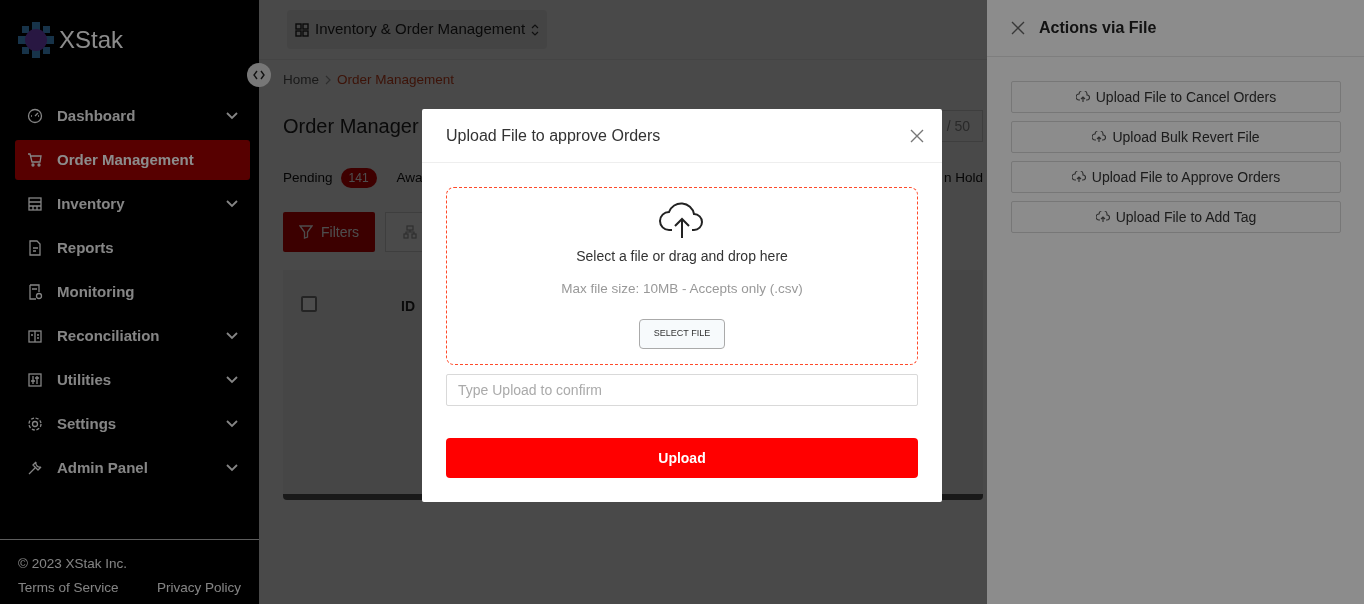 Image resolution: width=1364 pixels, height=604 pixels. Describe the element at coordinates (302, 29) in the screenshot. I see `grid-icon` at that location.